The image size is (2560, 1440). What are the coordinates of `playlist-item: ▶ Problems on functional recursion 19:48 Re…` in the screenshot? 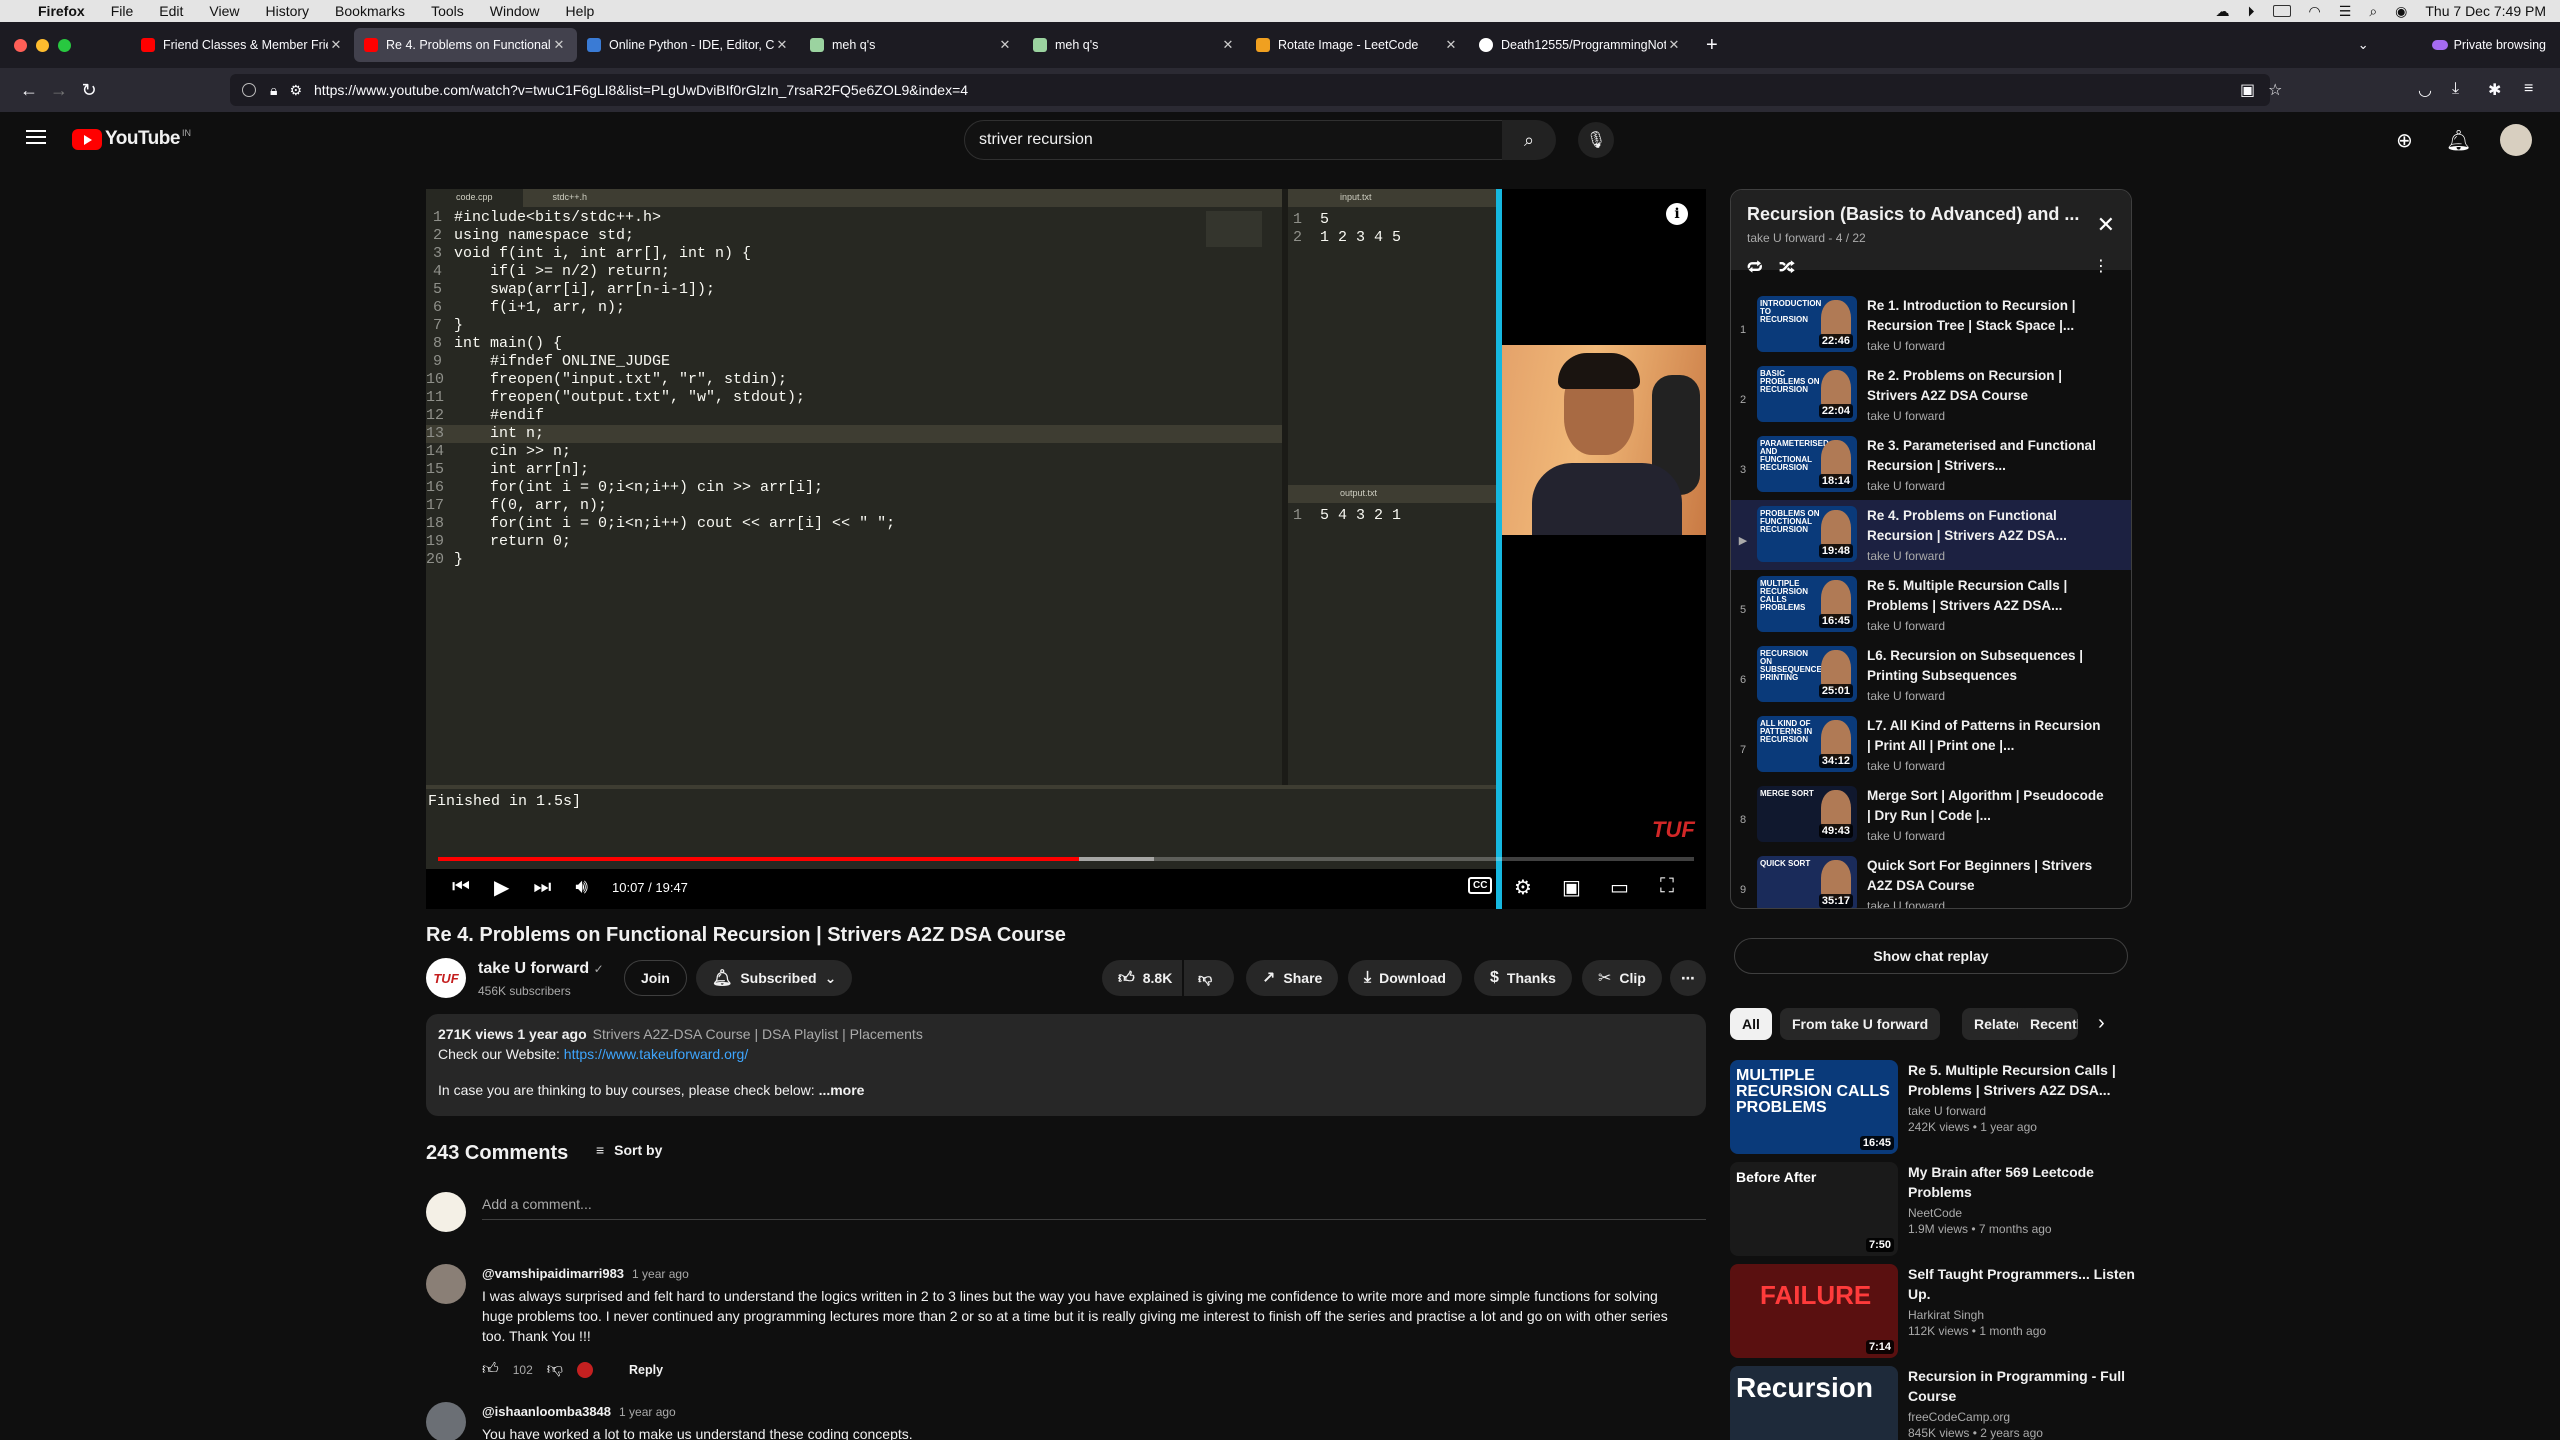 It's located at (1931, 535).